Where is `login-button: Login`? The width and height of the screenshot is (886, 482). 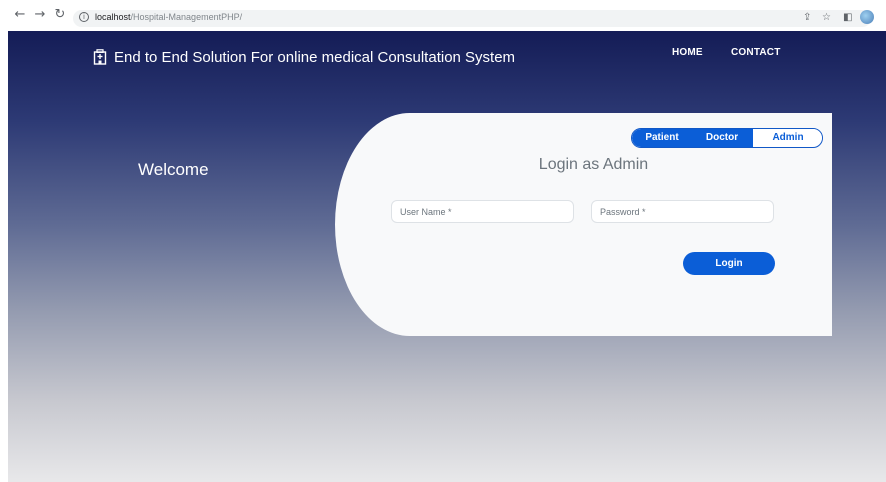
login-button: Login is located at coordinates (729, 263).